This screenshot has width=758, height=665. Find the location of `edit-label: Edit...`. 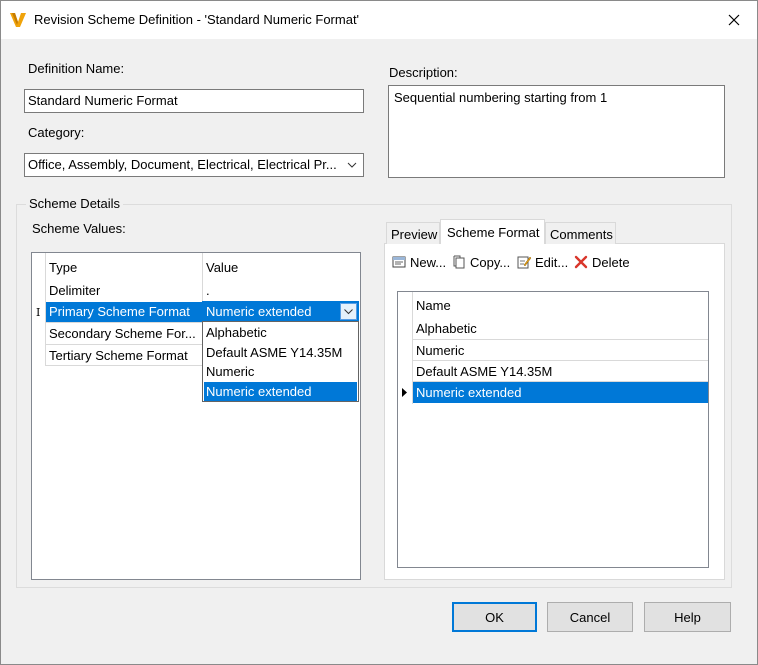

edit-label: Edit... is located at coordinates (552, 262).